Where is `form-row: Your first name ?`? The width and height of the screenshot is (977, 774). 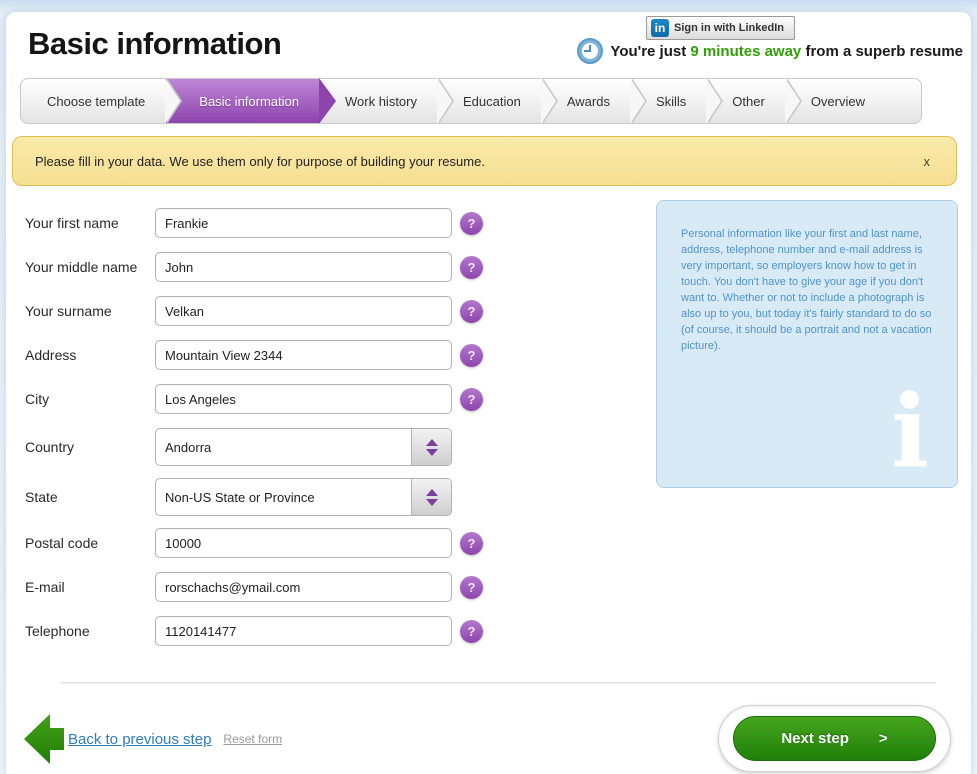
form-row: Your first name ? is located at coordinates (265, 223).